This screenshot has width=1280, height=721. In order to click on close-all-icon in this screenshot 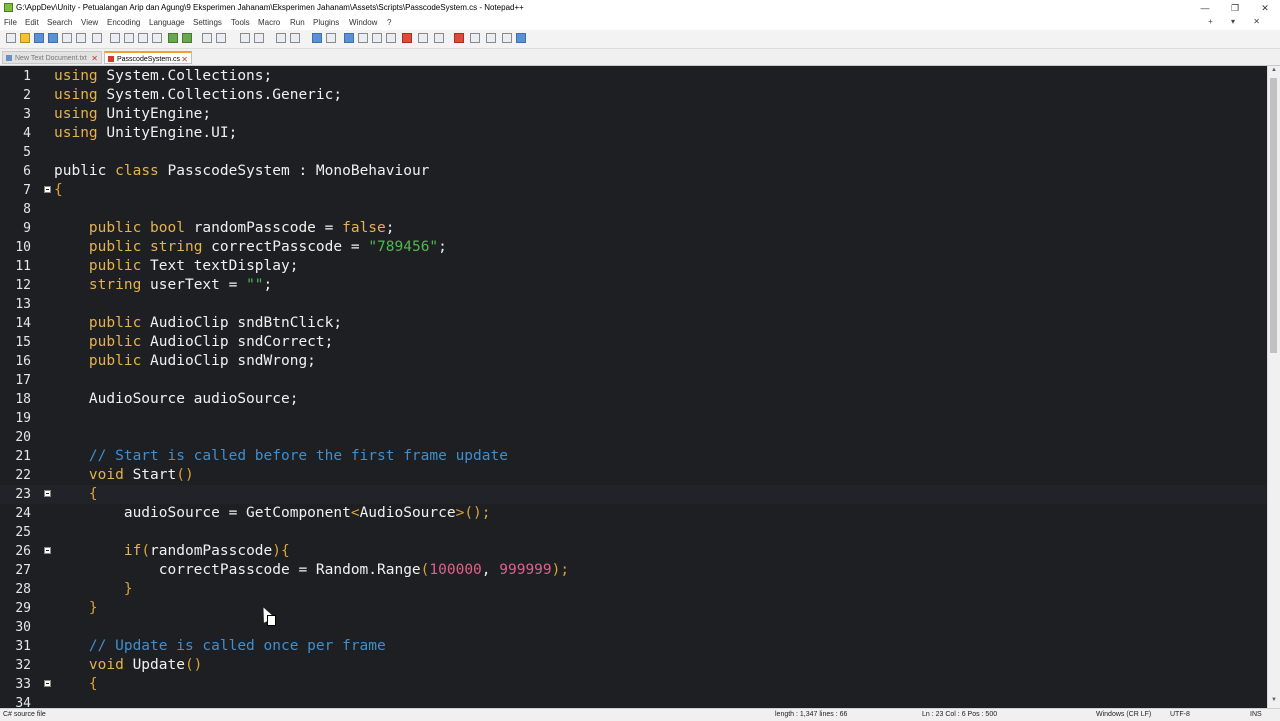, I will do `click(81, 38)`.